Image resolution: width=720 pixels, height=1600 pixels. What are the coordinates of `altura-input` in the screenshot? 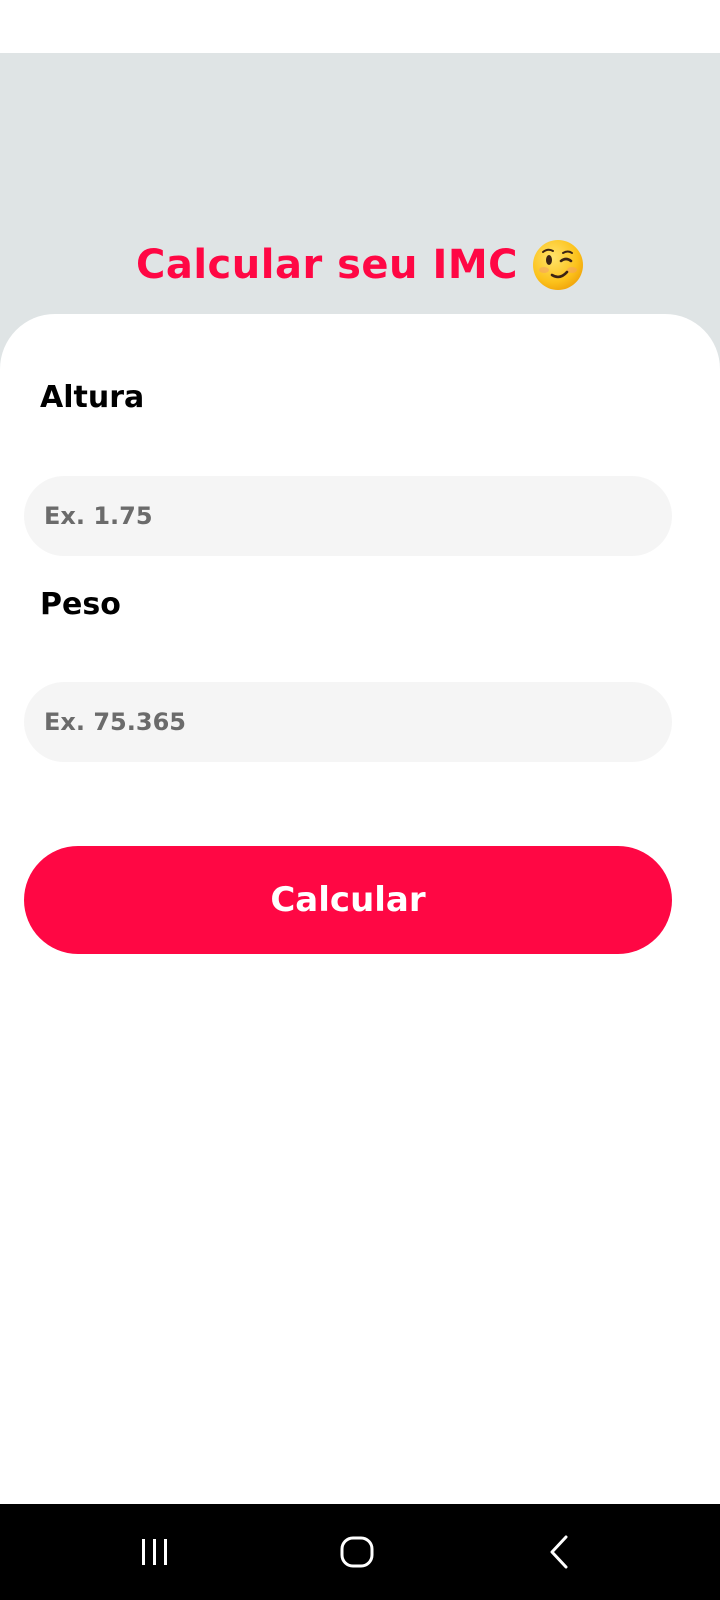 It's located at (348, 516).